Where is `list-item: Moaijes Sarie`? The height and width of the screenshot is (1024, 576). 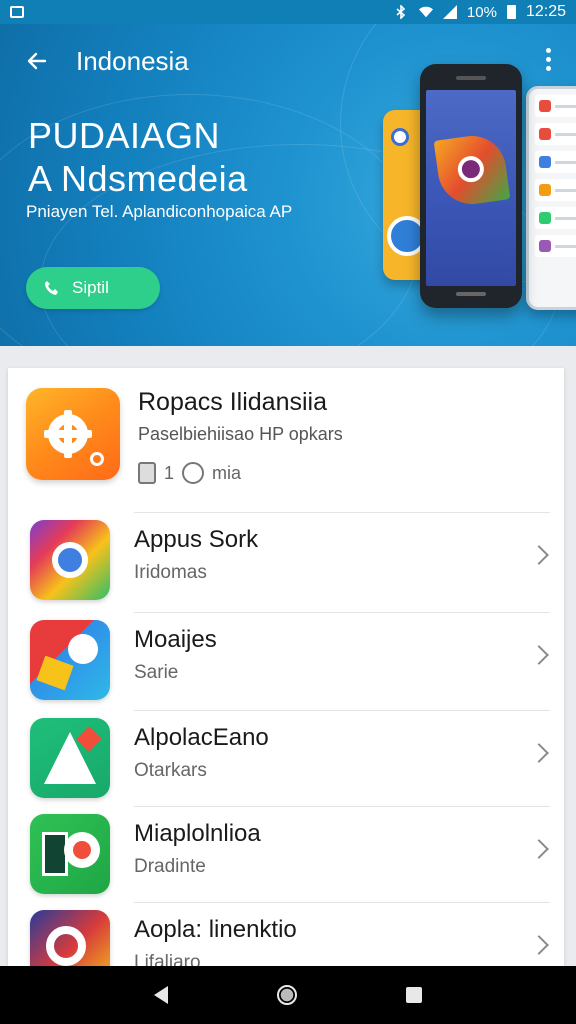 list-item: Moaijes Sarie is located at coordinates (286, 660).